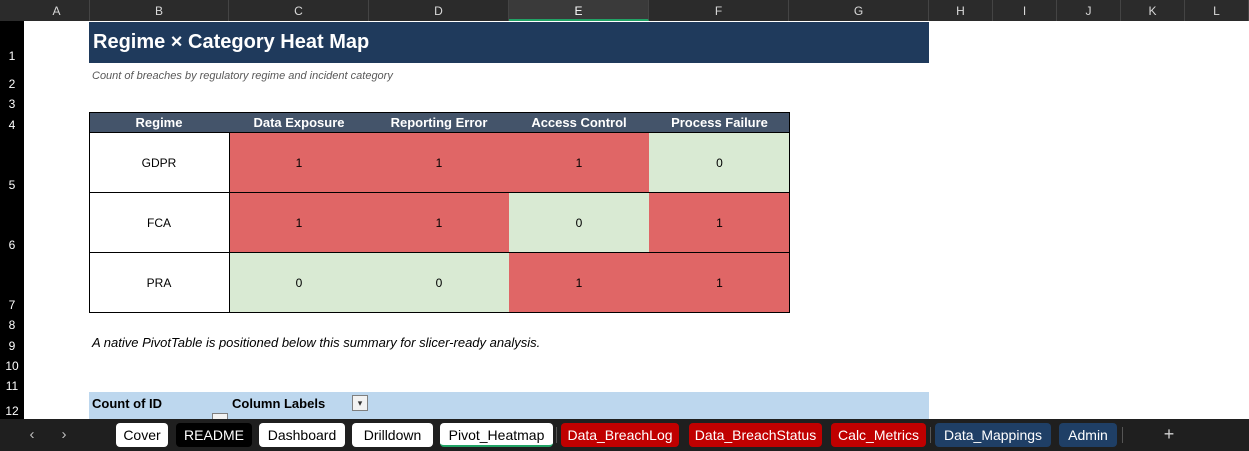  What do you see at coordinates (719, 122) in the screenshot?
I see `heatmap-header-process-failure: Process Failure` at bounding box center [719, 122].